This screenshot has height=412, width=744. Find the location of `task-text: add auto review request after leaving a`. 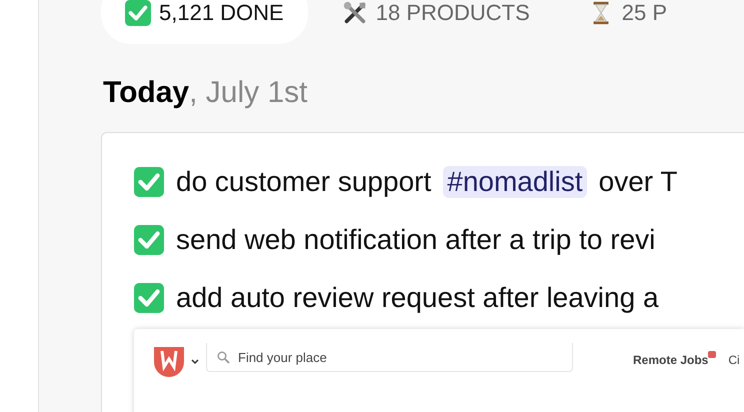

task-text: add auto review request after leaving a is located at coordinates (417, 298).